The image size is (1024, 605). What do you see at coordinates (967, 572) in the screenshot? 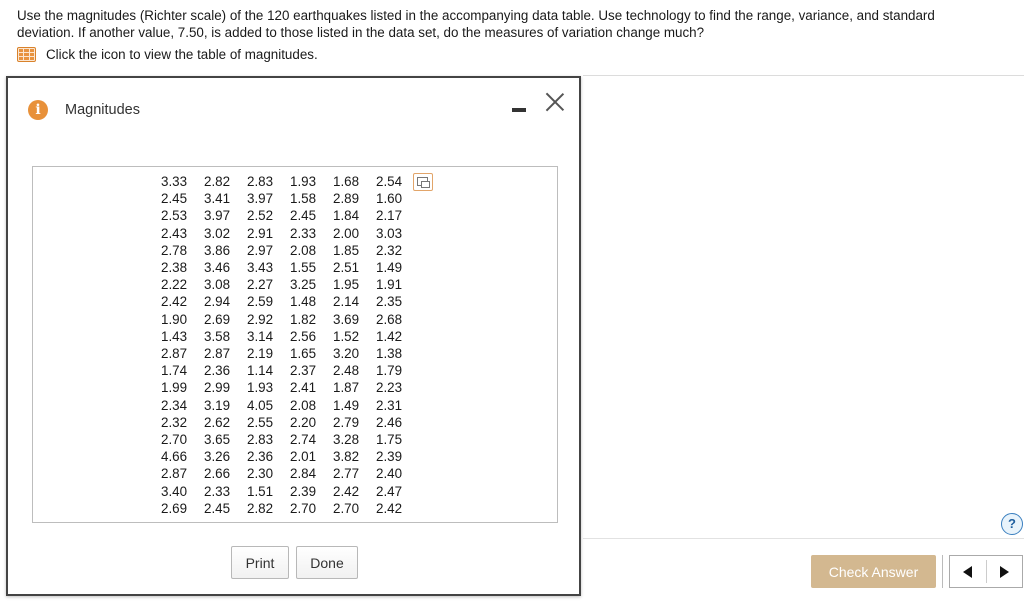
I see `prev-icon` at bounding box center [967, 572].